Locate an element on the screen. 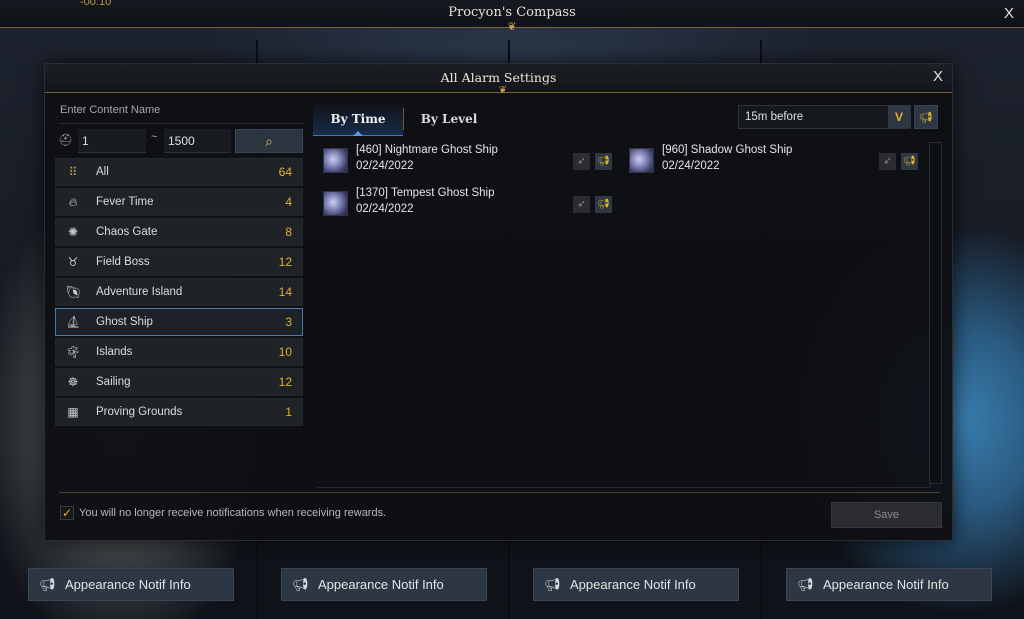  arena-icon: ▦ is located at coordinates (73, 412).